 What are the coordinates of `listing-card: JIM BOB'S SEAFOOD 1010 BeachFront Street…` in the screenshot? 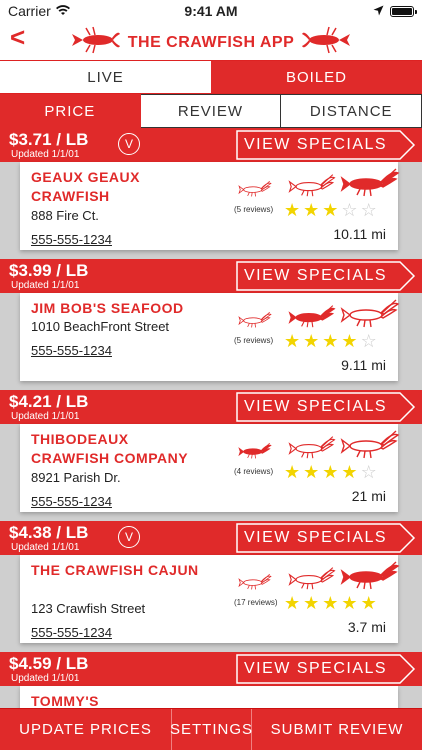 It's located at (210, 337).